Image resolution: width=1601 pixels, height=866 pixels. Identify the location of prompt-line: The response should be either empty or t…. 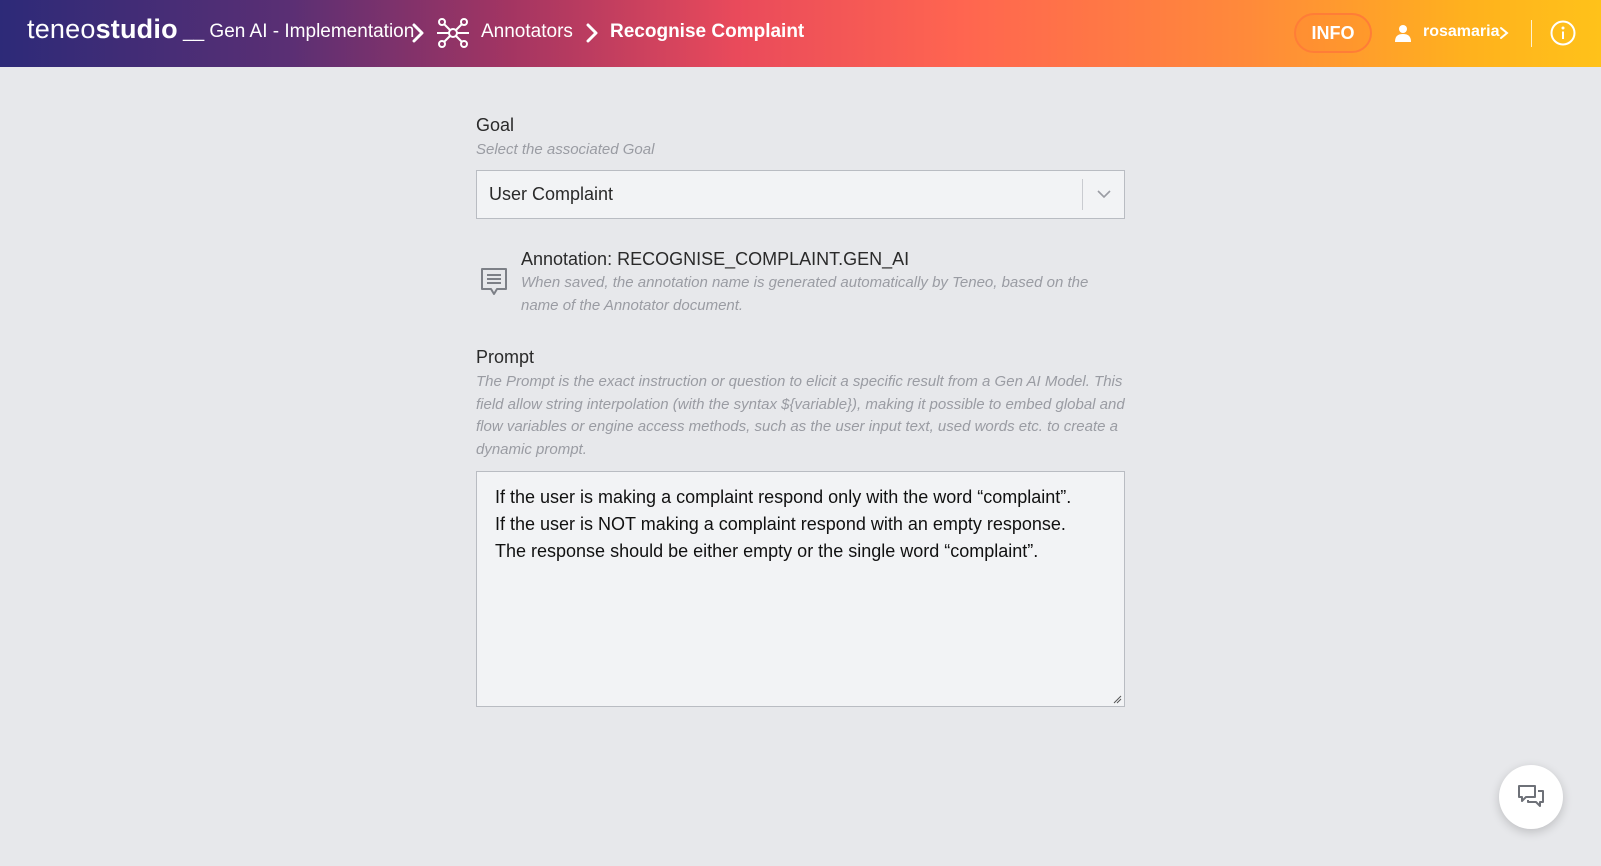
(767, 551).